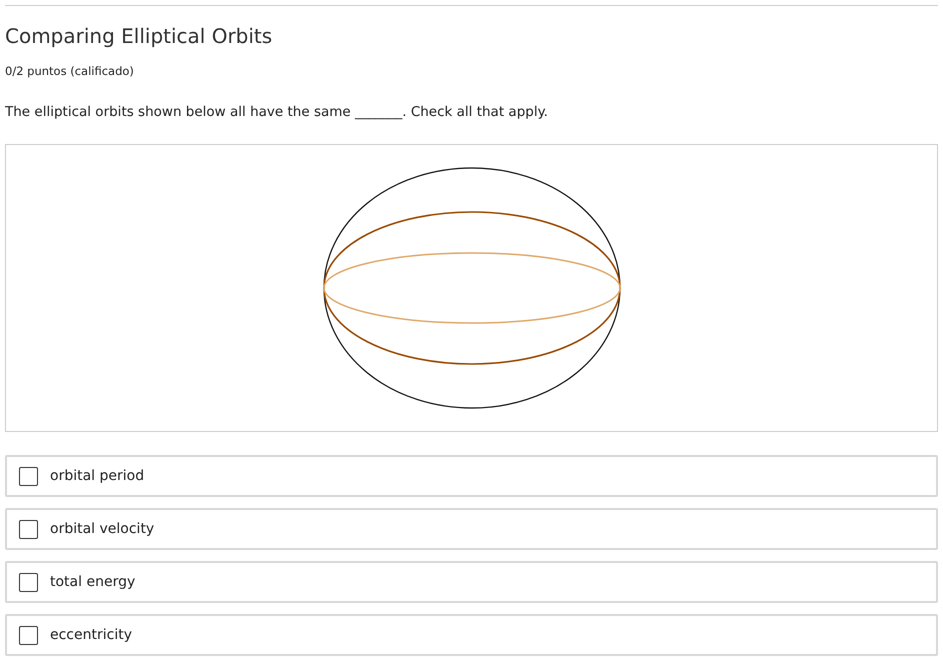  I want to click on option-row: orbital period, so click(471, 476).